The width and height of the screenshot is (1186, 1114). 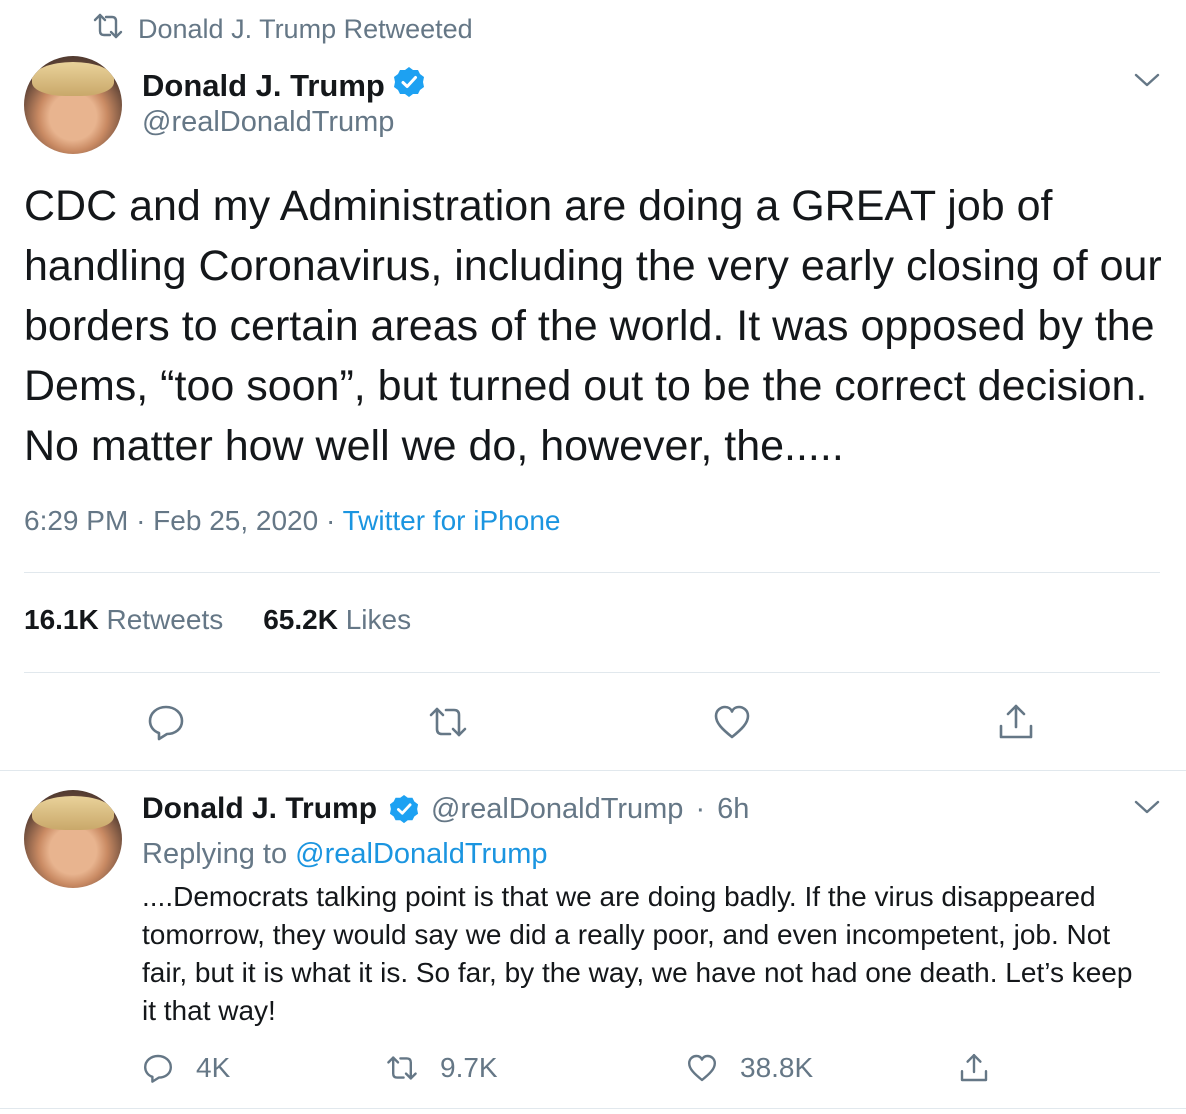 What do you see at coordinates (215, 854) in the screenshot?
I see `replying-to-prefix: Replying to` at bounding box center [215, 854].